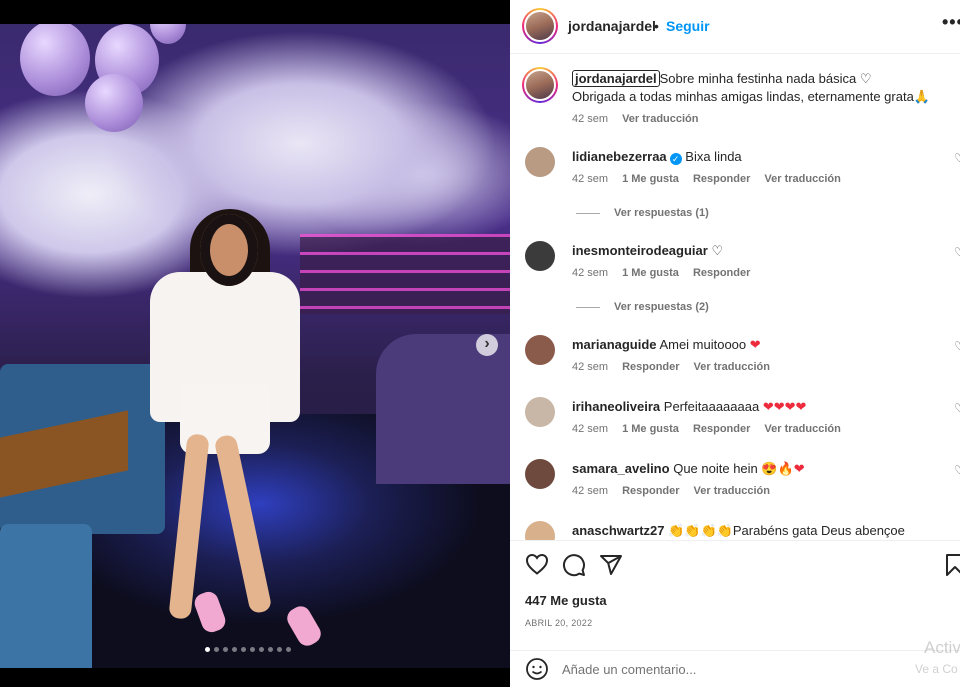 Image resolution: width=960 pixels, height=687 pixels. Describe the element at coordinates (735, 27) in the screenshot. I see `post-header: jordanajardel • Seguir •••` at that location.